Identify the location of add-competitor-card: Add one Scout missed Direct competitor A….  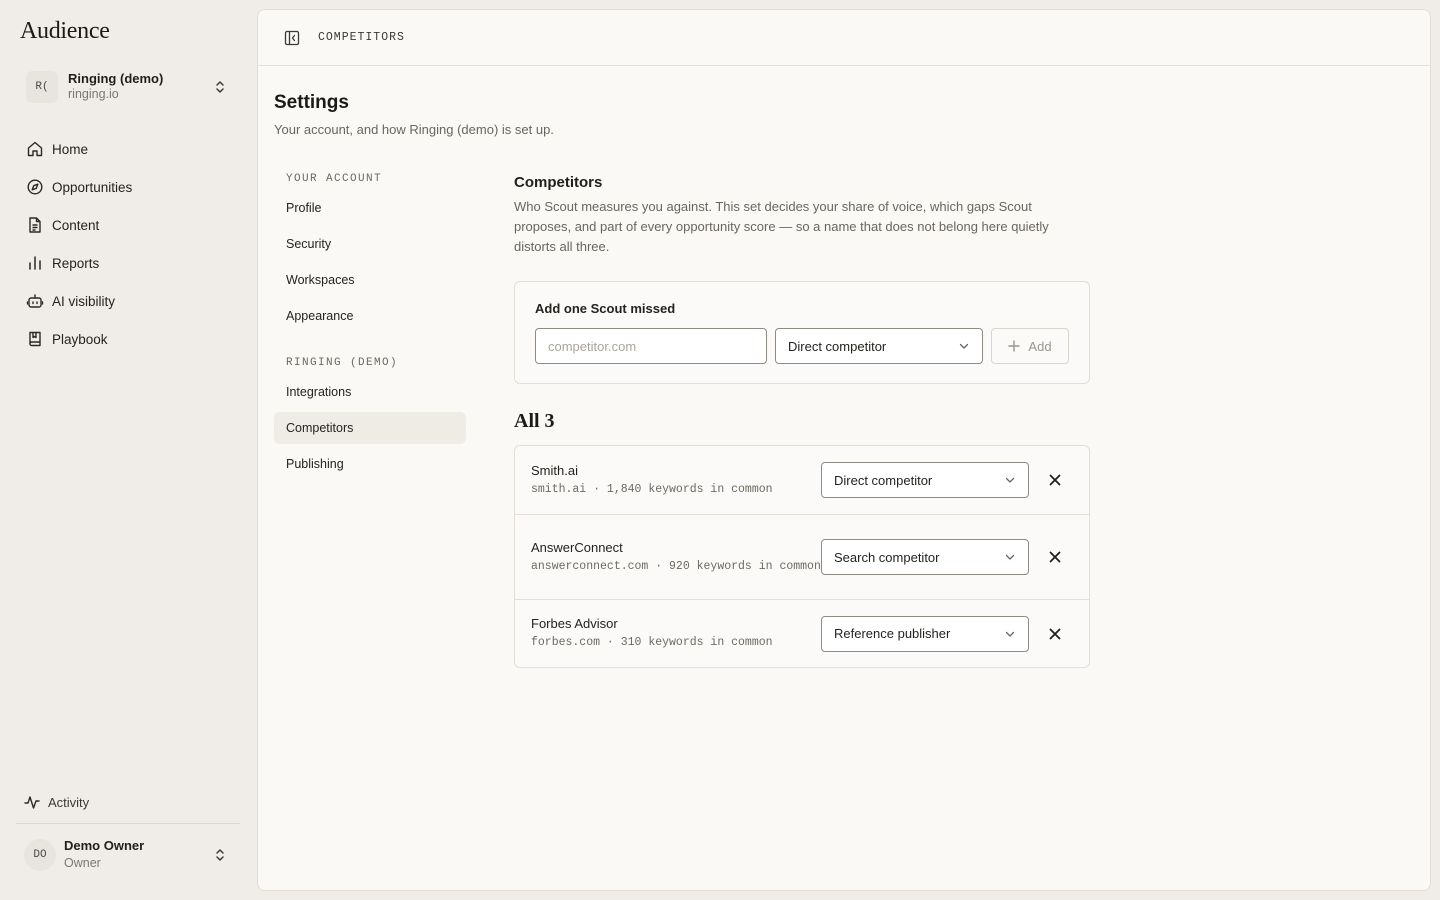
(802, 332).